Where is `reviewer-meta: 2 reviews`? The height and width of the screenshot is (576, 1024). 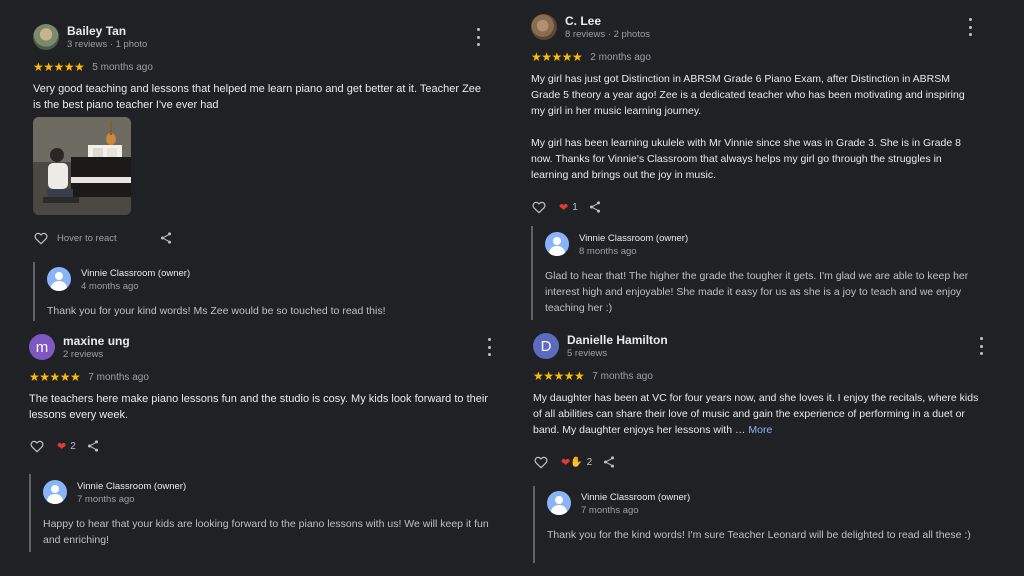 reviewer-meta: 2 reviews is located at coordinates (83, 354).